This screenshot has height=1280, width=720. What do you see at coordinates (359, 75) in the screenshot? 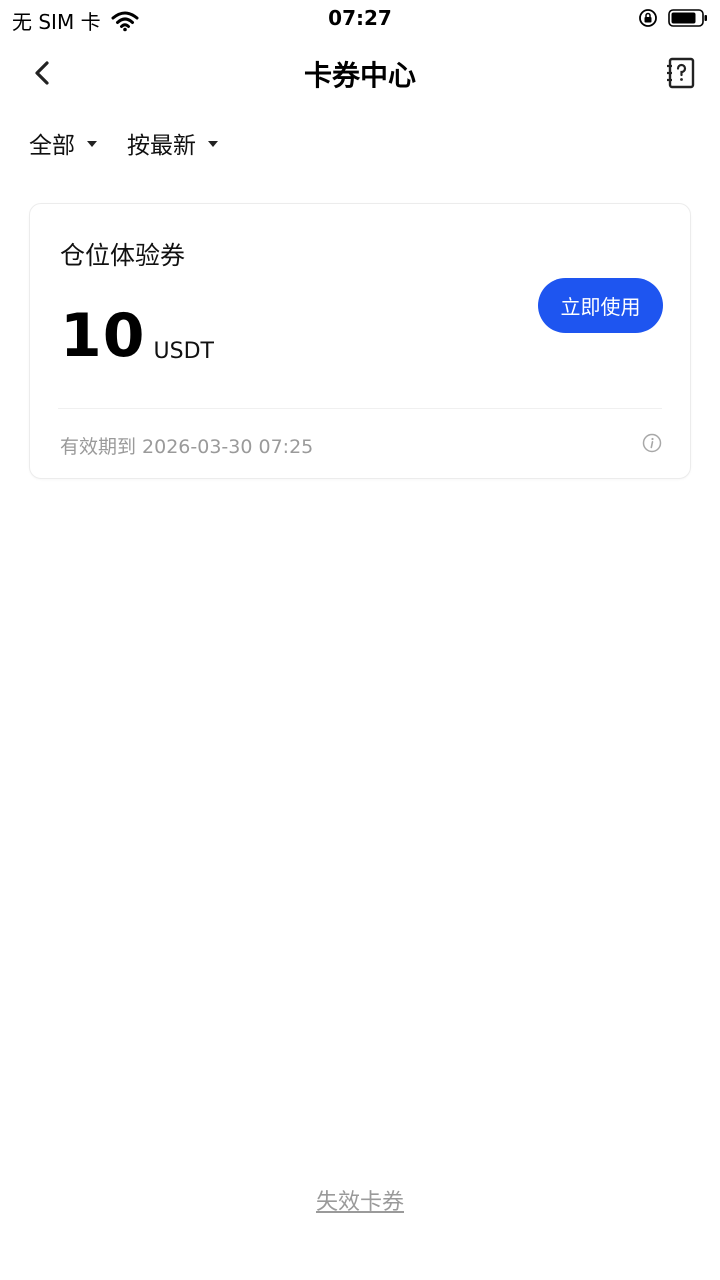
I see `page-title: 卡券中心` at bounding box center [359, 75].